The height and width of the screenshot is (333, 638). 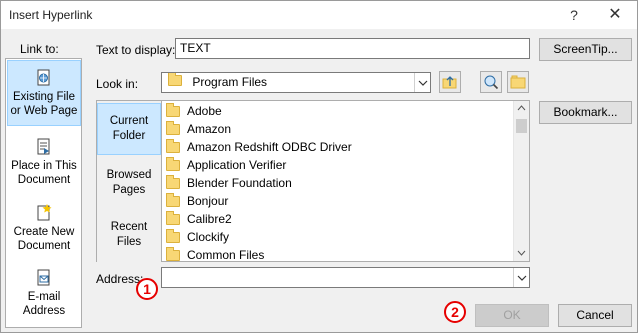 What do you see at coordinates (44, 246) in the screenshot?
I see `link-to-create-line2: Document` at bounding box center [44, 246].